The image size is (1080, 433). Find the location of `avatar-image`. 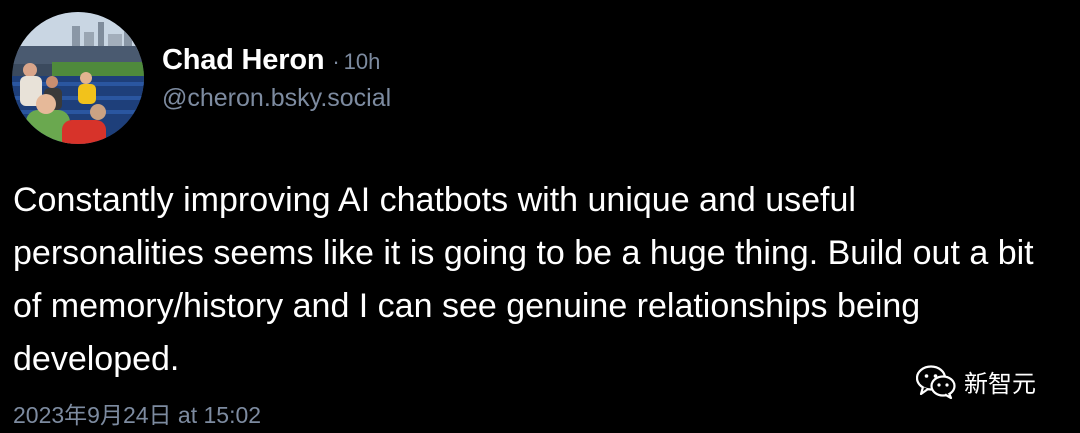

avatar-image is located at coordinates (78, 78).